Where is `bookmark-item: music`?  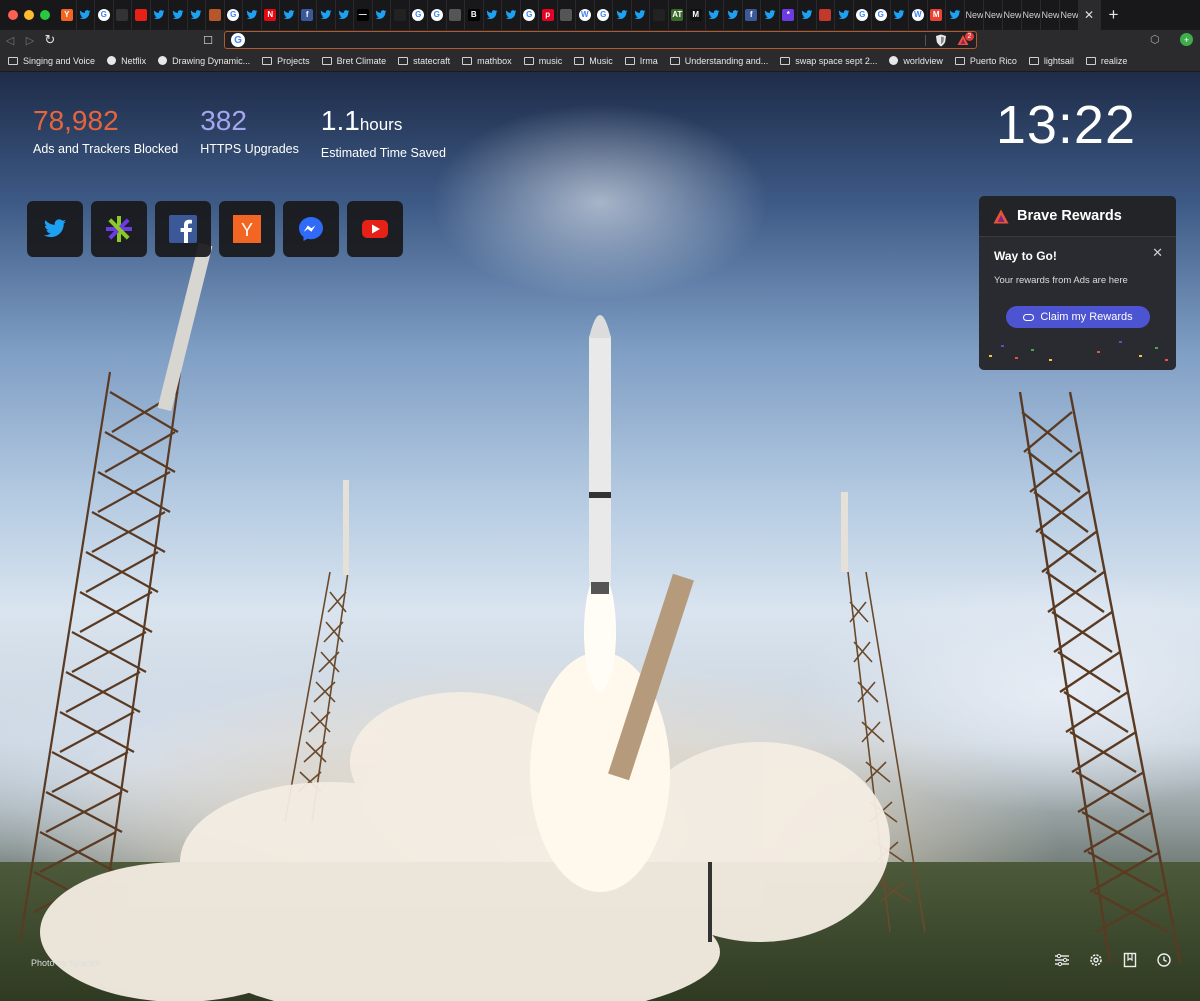 bookmark-item: music is located at coordinates (542, 61).